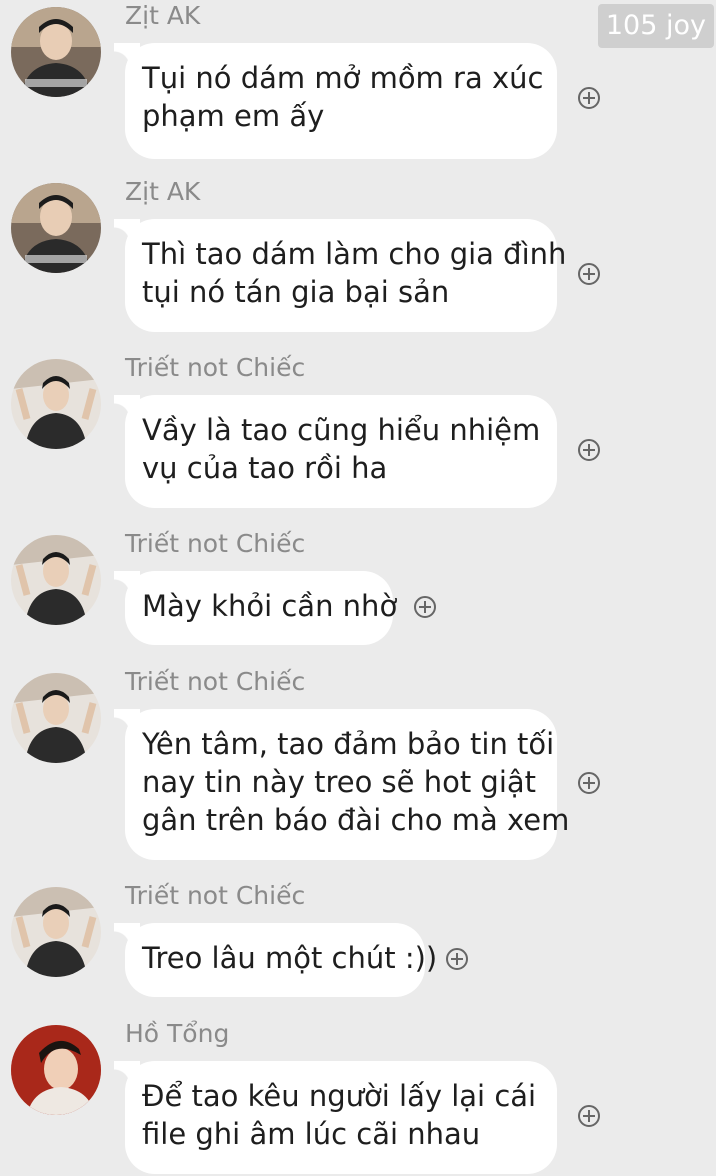  I want to click on watermark: 105 joy, so click(655, 26).